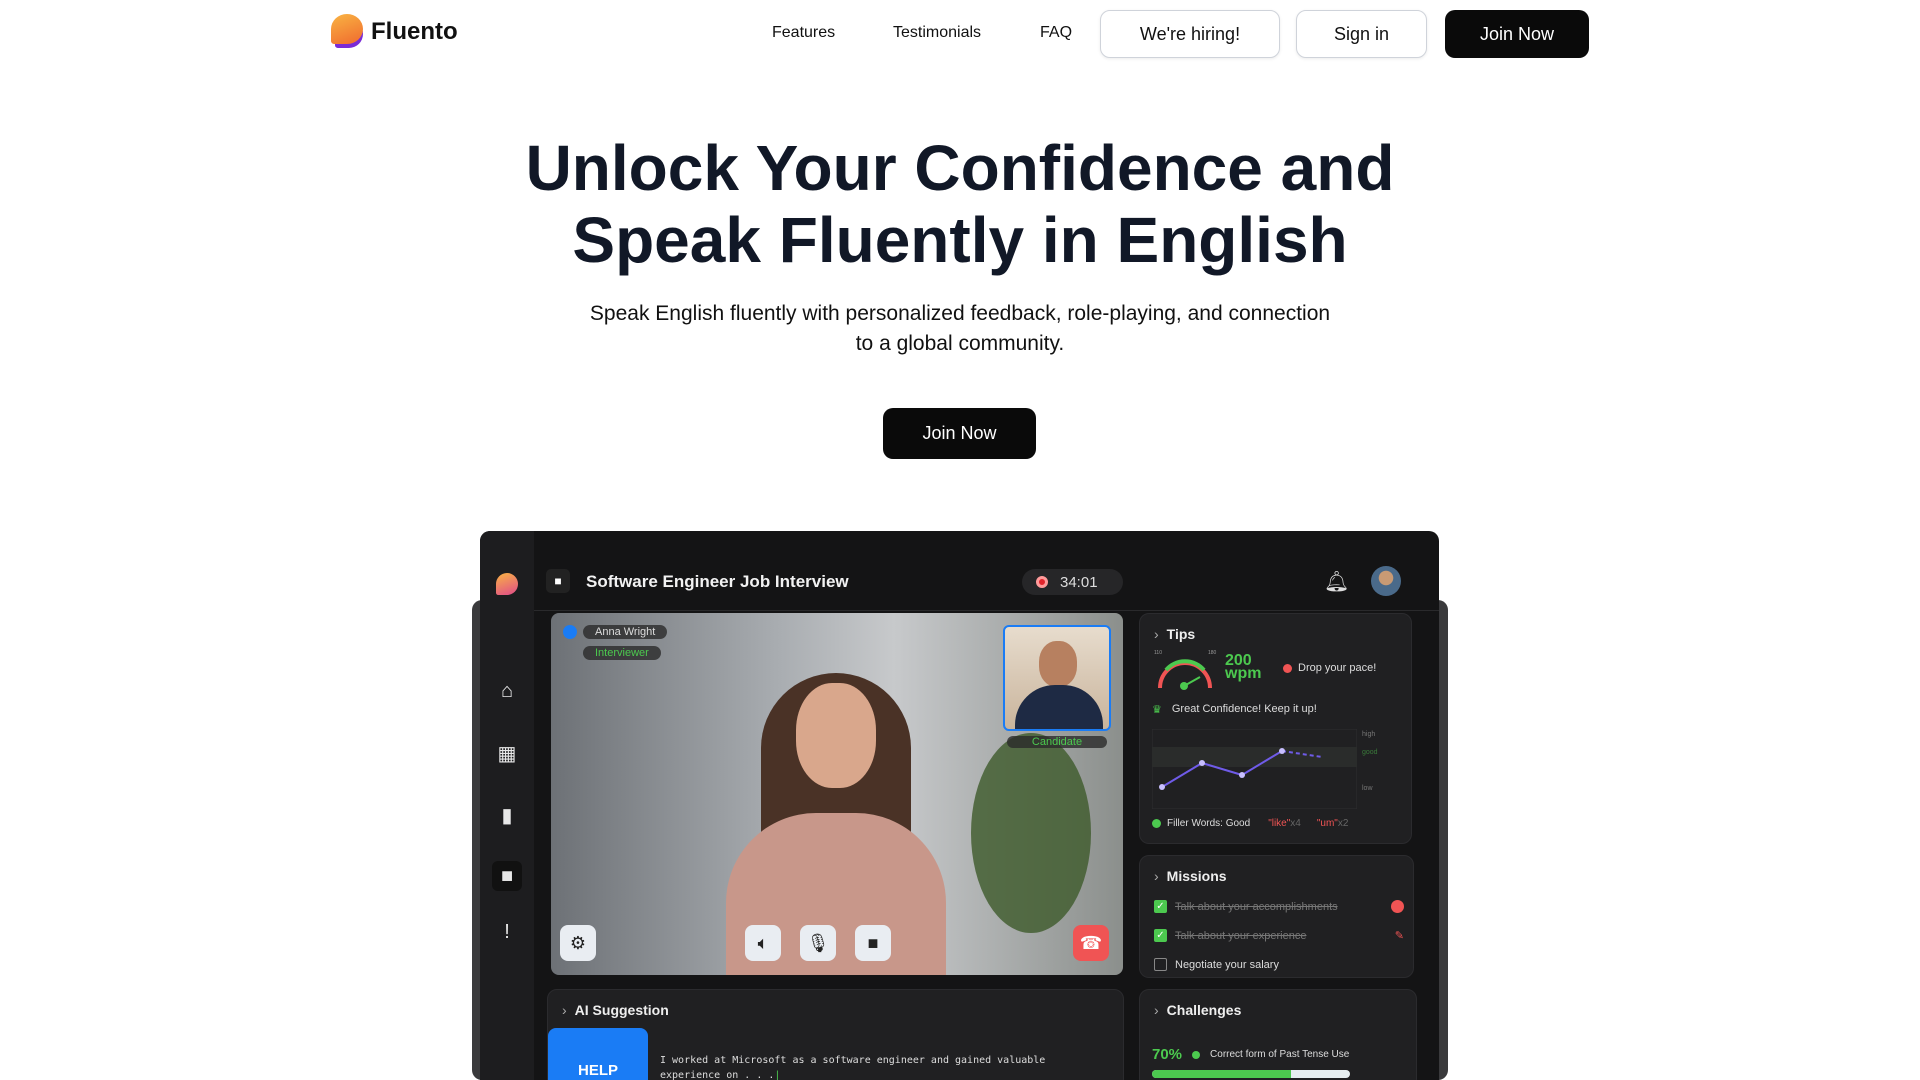 The image size is (1920, 1080). What do you see at coordinates (1181, 634) in the screenshot?
I see `tips-title: Tips` at bounding box center [1181, 634].